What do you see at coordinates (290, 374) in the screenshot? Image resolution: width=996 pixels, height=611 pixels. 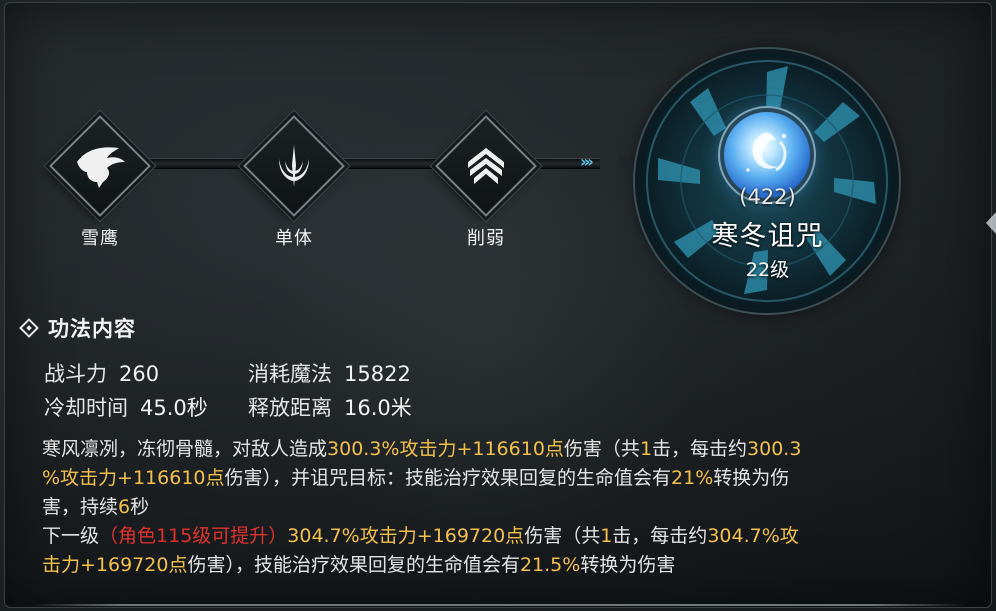 I see `stat-mana-label: 消耗魔法` at bounding box center [290, 374].